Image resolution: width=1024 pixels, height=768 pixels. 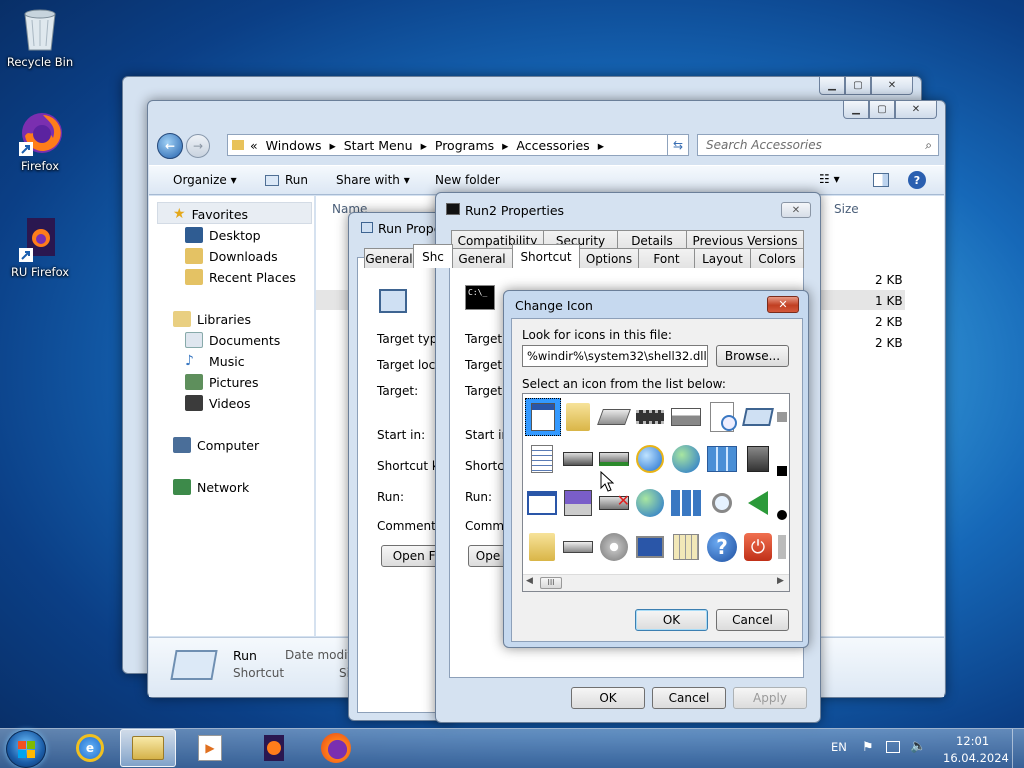 What do you see at coordinates (210, 214) in the screenshot?
I see `nav-favorites: ★ Favorites` at bounding box center [210, 214].